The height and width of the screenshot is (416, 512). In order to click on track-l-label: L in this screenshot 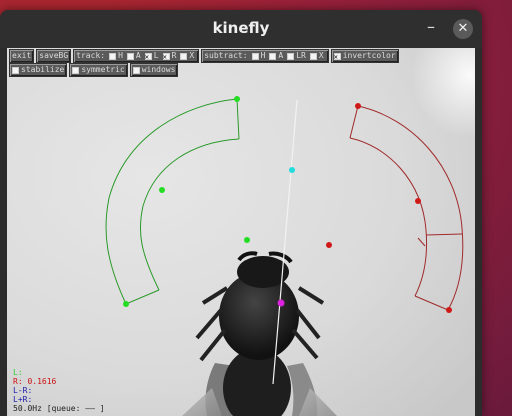, I will do `click(156, 55)`.